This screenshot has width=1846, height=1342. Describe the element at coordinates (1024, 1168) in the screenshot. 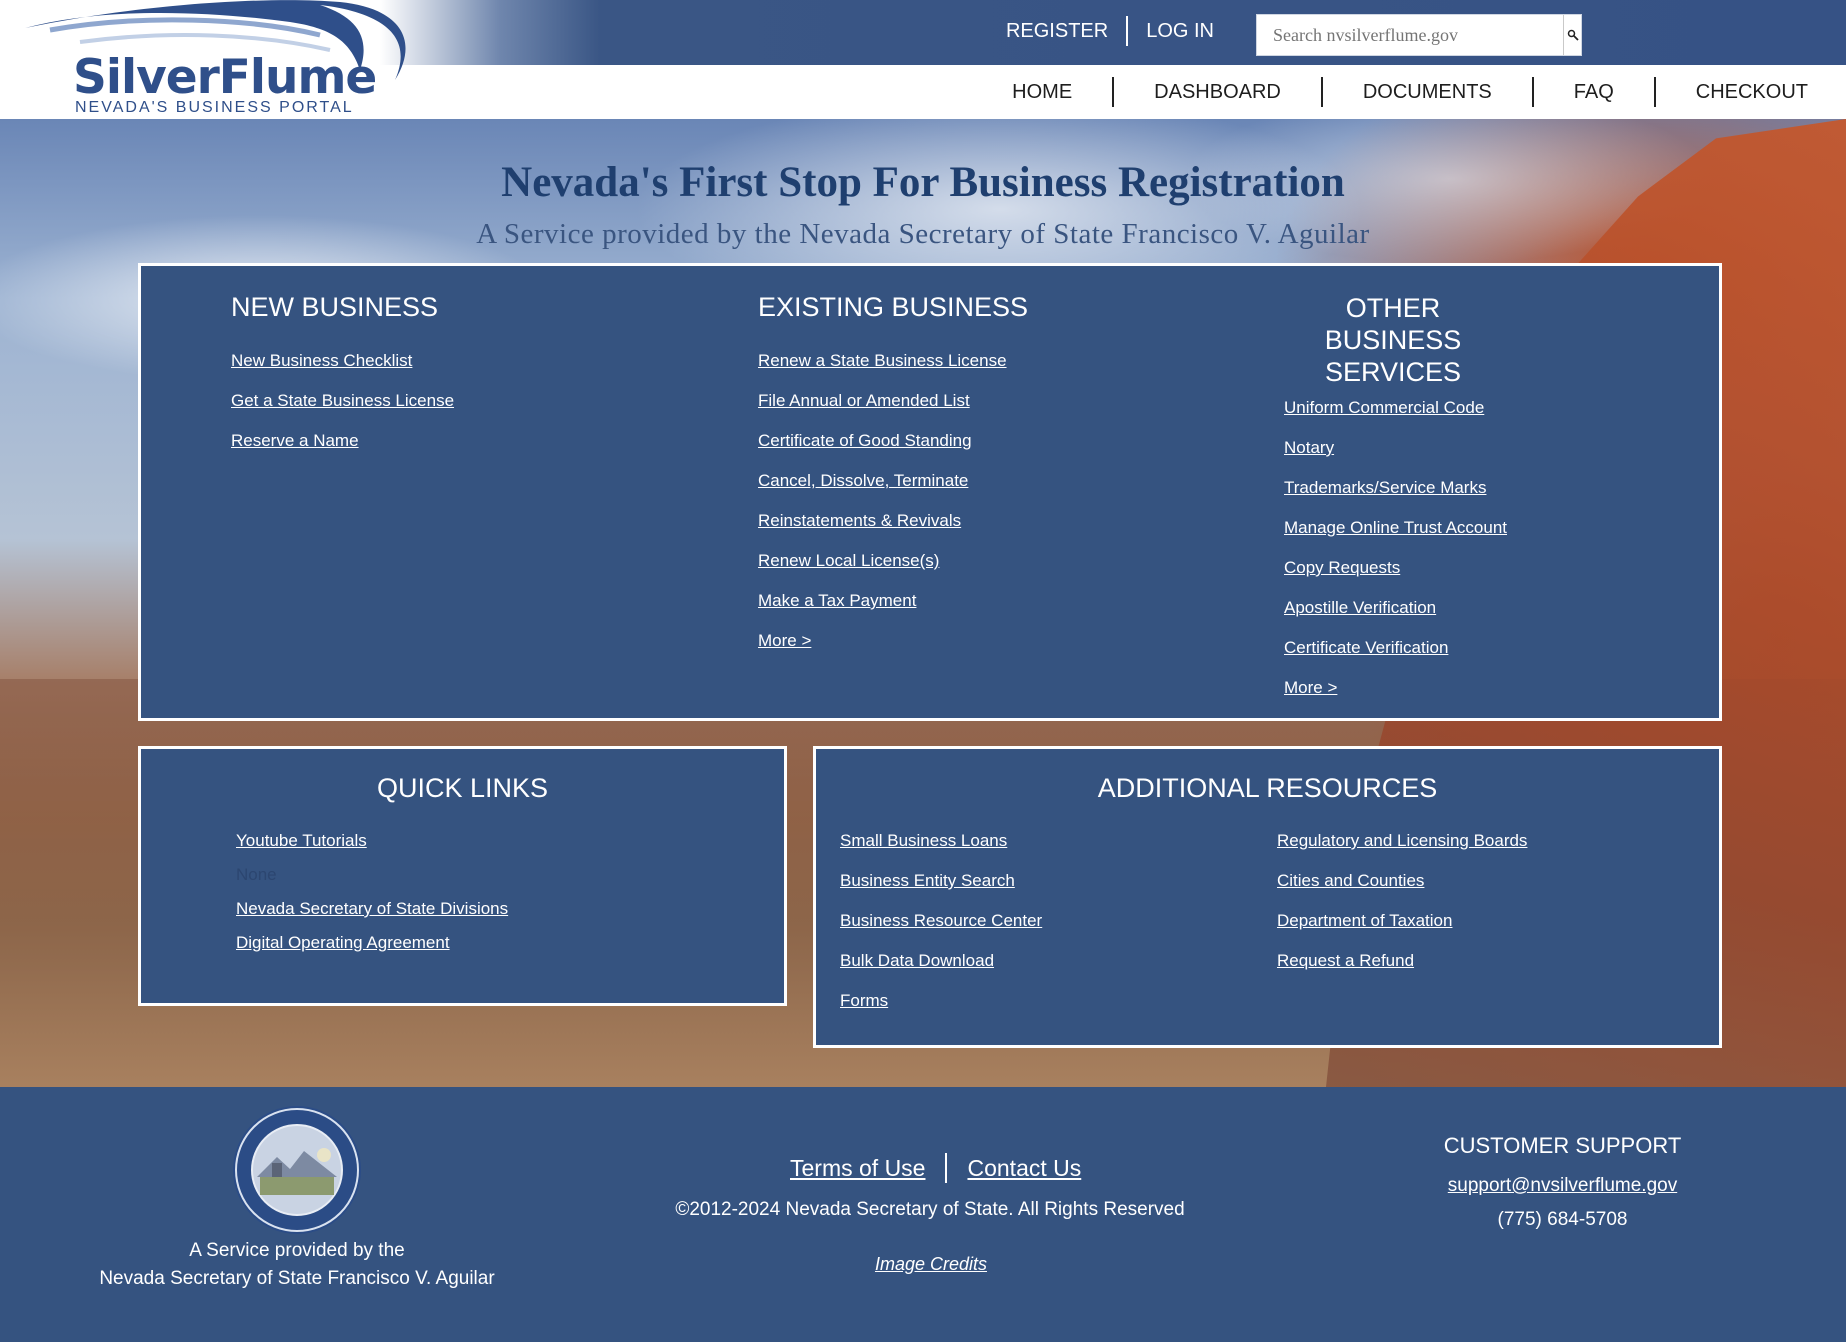

I see `contact-us-link: Contact Us` at that location.